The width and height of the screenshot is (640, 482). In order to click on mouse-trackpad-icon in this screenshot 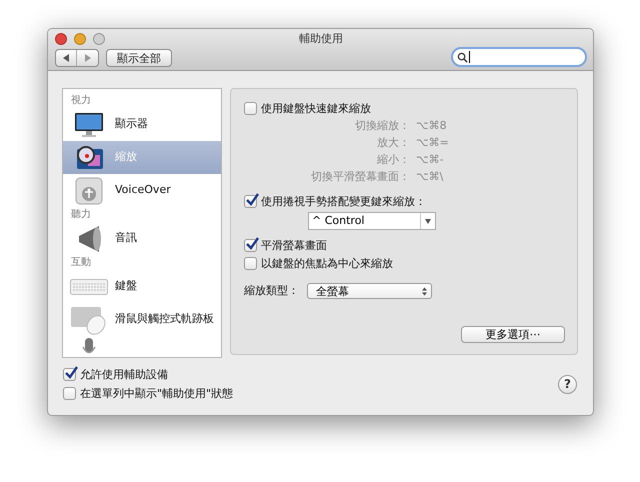, I will do `click(89, 319)`.